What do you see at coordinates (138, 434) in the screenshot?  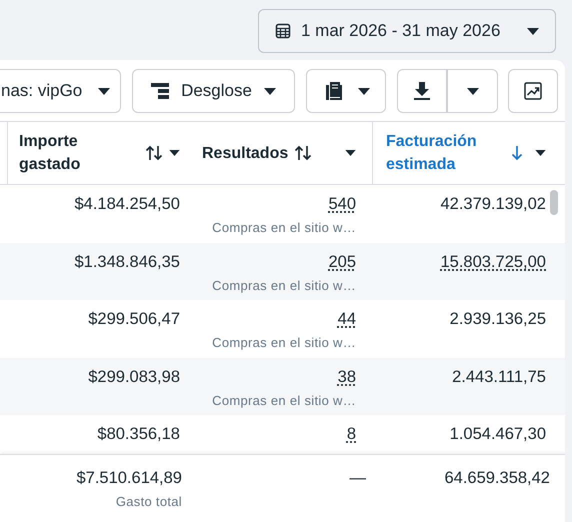 I see `table-cell-text: $80.356,18` at bounding box center [138, 434].